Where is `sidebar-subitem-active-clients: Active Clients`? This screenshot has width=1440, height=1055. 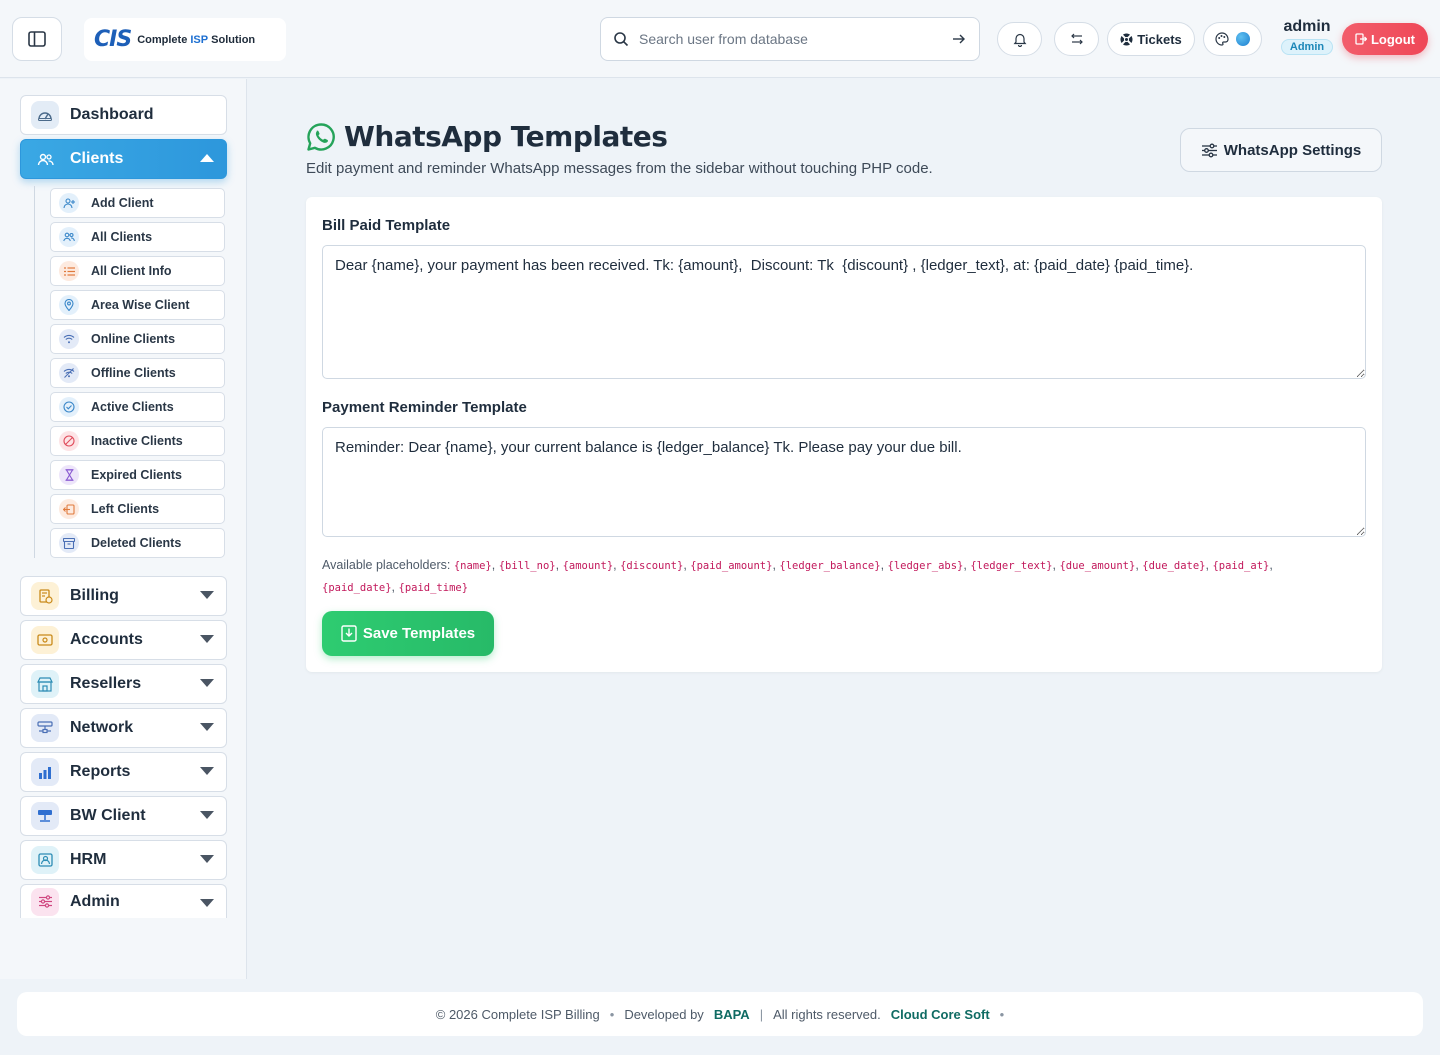 sidebar-subitem-active-clients: Active Clients is located at coordinates (137, 407).